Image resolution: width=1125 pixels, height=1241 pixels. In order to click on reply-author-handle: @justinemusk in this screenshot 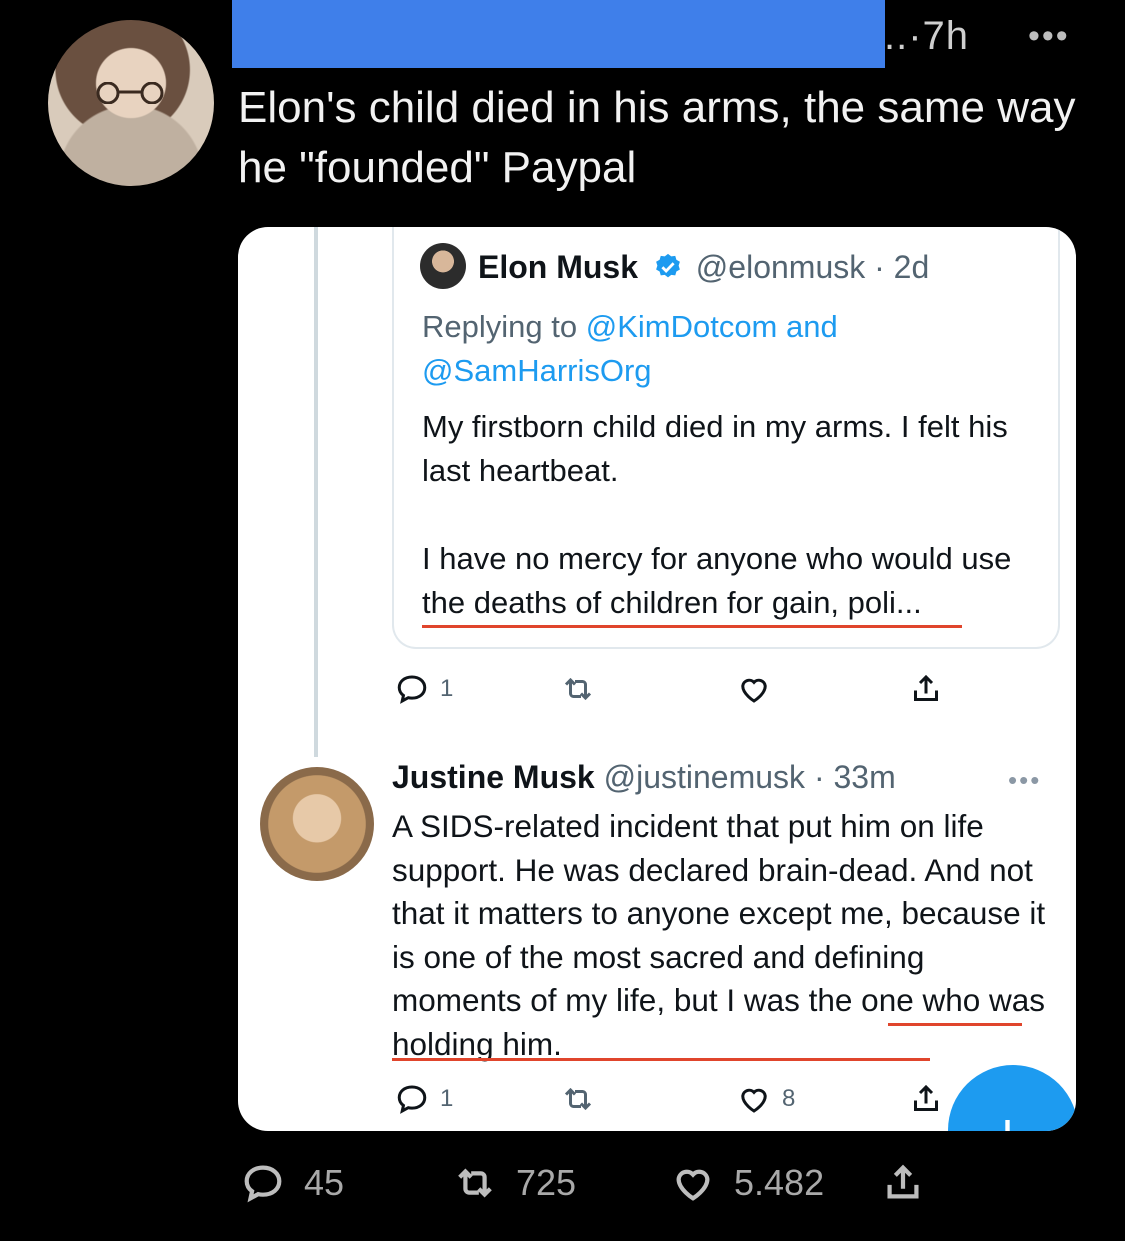, I will do `click(704, 777)`.